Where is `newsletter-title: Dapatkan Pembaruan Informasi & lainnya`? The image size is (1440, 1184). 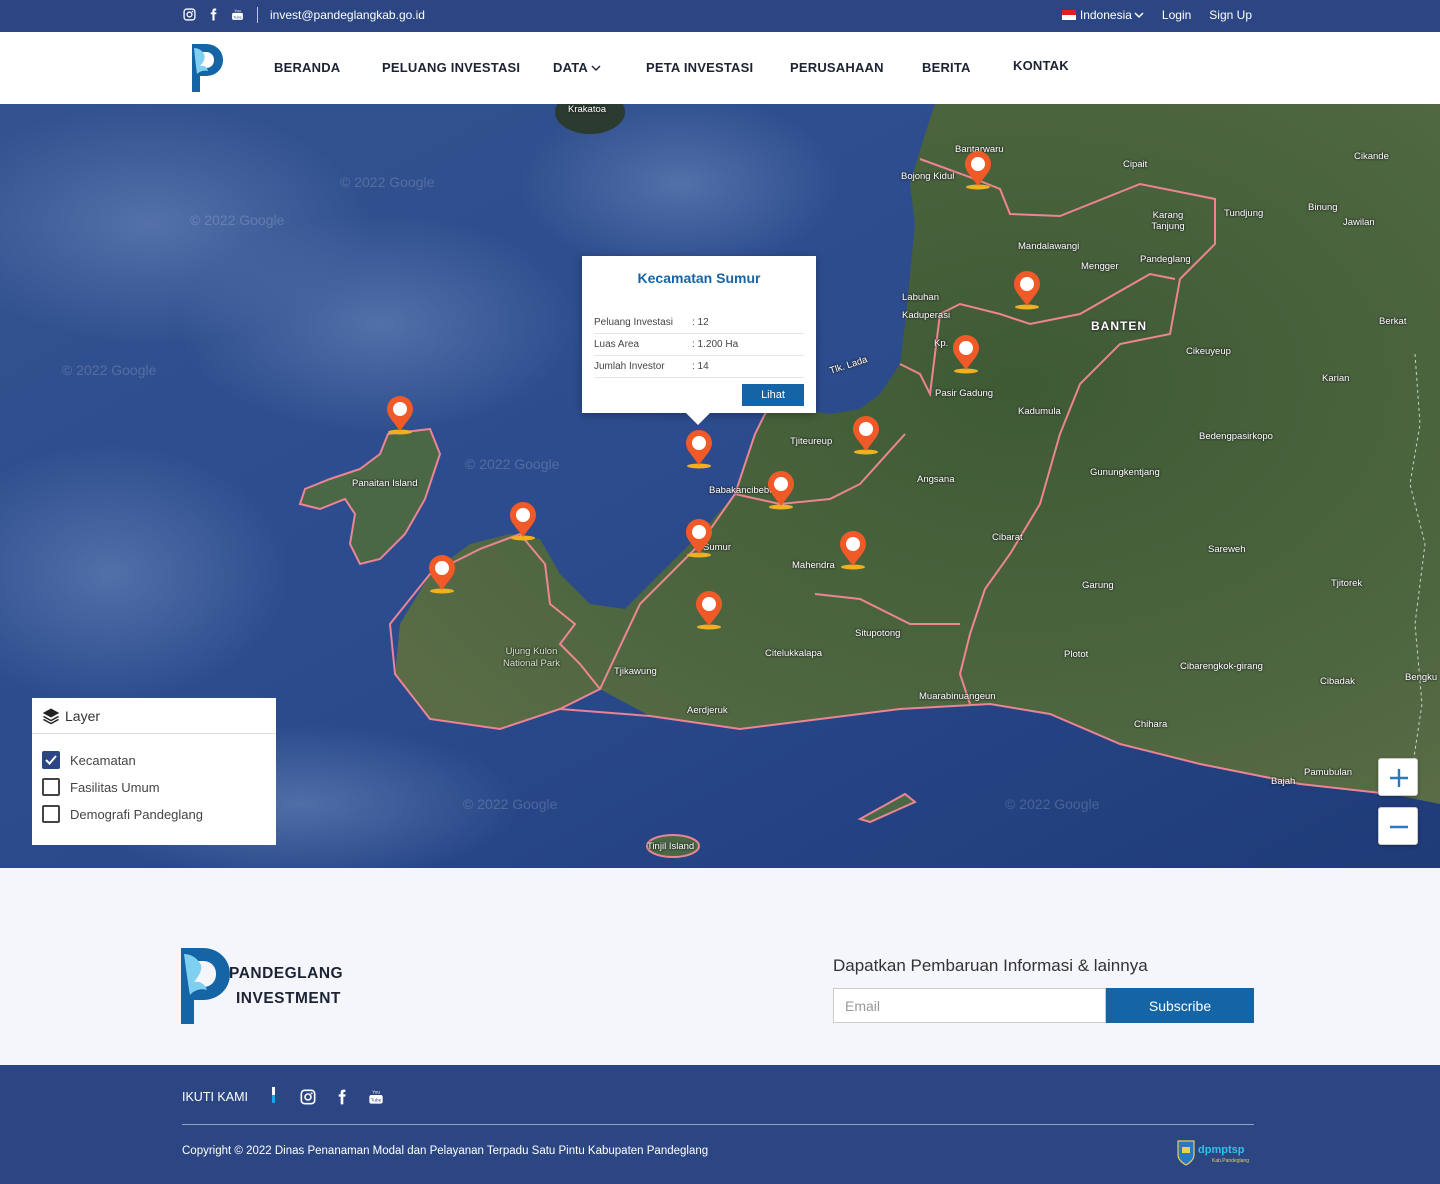 newsletter-title: Dapatkan Pembaruan Informasi & lainnya is located at coordinates (990, 965).